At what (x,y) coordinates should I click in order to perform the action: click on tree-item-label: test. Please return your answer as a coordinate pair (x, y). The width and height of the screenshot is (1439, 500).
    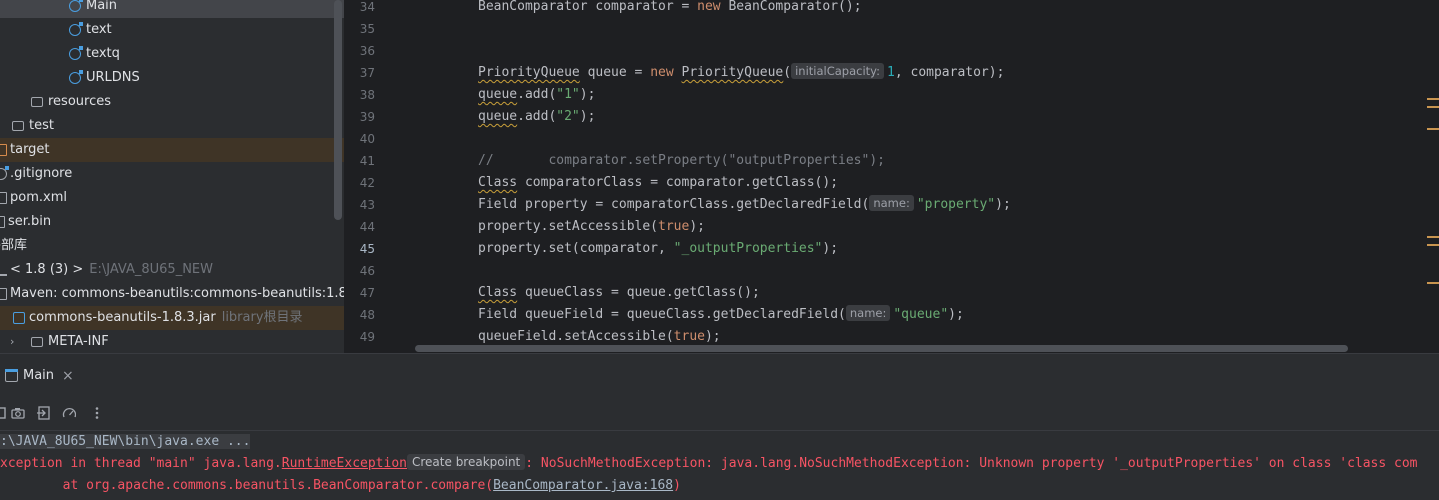
    Looking at the image, I should click on (41, 125).